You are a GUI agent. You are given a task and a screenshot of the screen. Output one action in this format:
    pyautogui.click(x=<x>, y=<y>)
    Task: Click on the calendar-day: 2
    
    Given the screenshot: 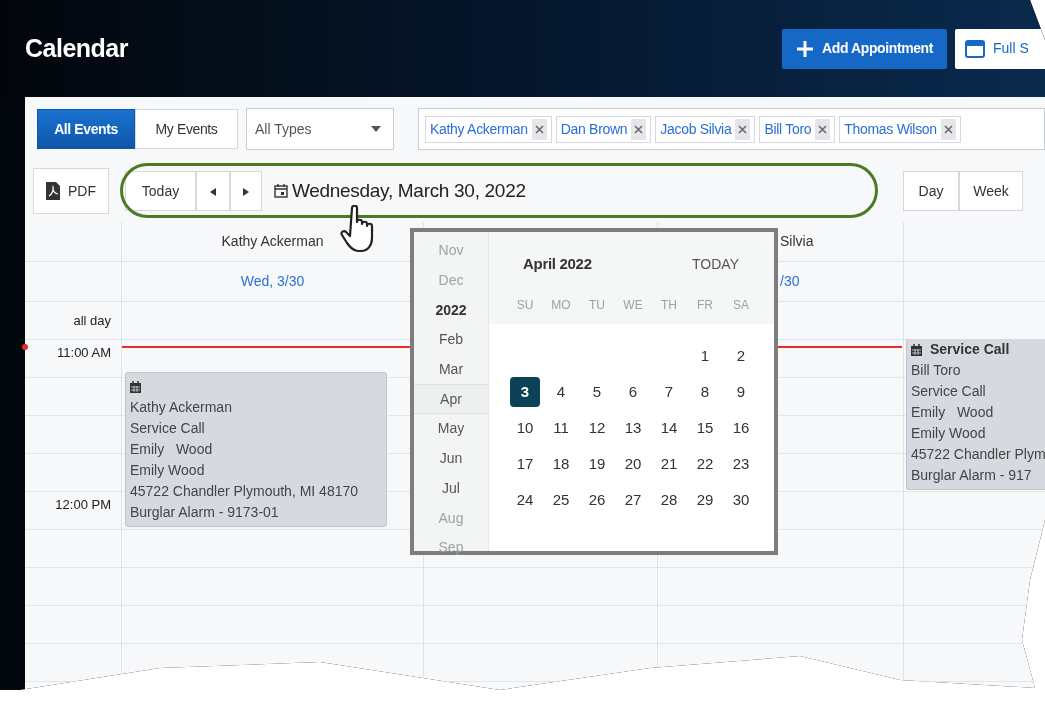 What is the action you would take?
    pyautogui.click(x=741, y=356)
    